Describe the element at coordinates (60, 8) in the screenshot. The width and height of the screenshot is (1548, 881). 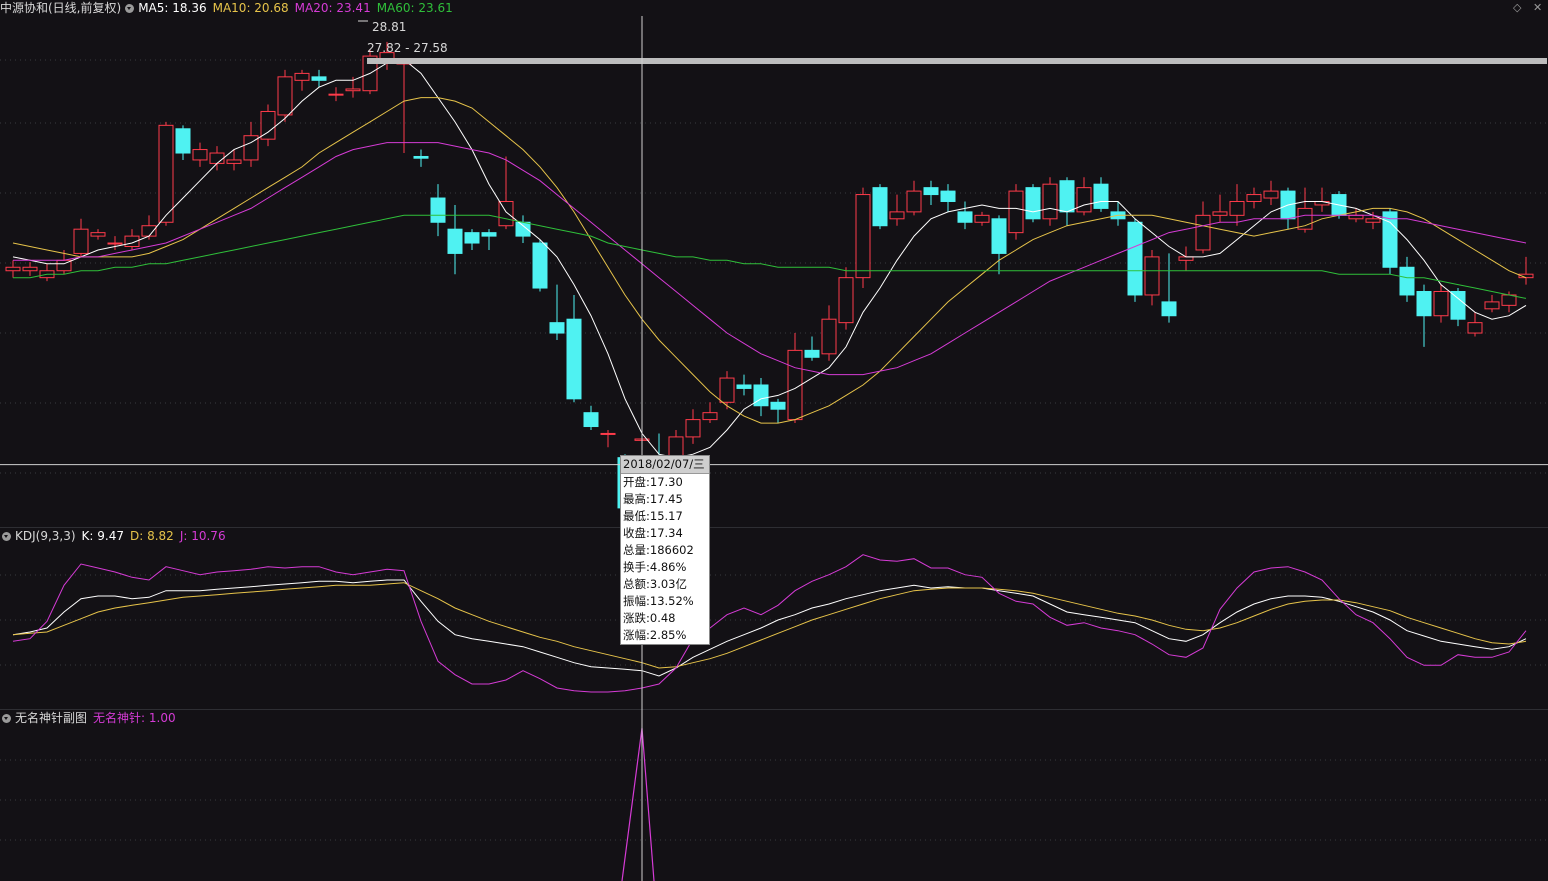
I see `stock-title: 中源协和(日线,前复权)` at that location.